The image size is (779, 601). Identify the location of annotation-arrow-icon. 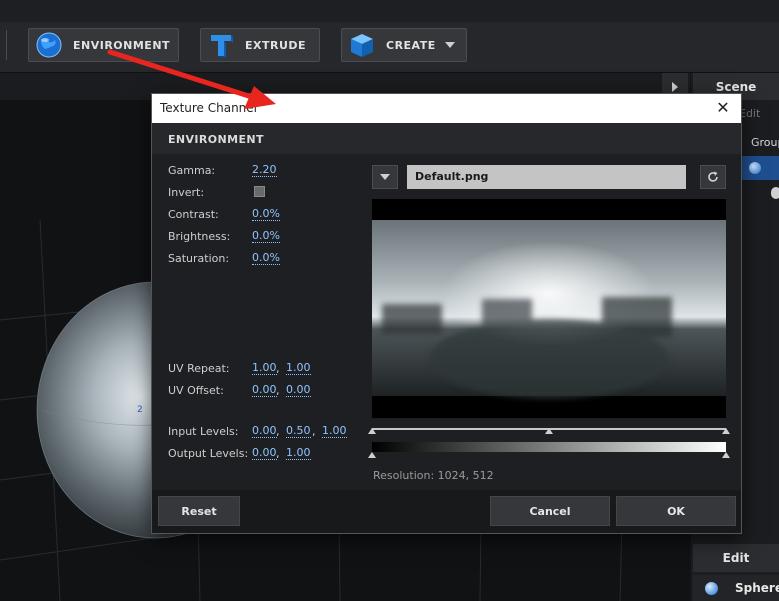
(191, 79).